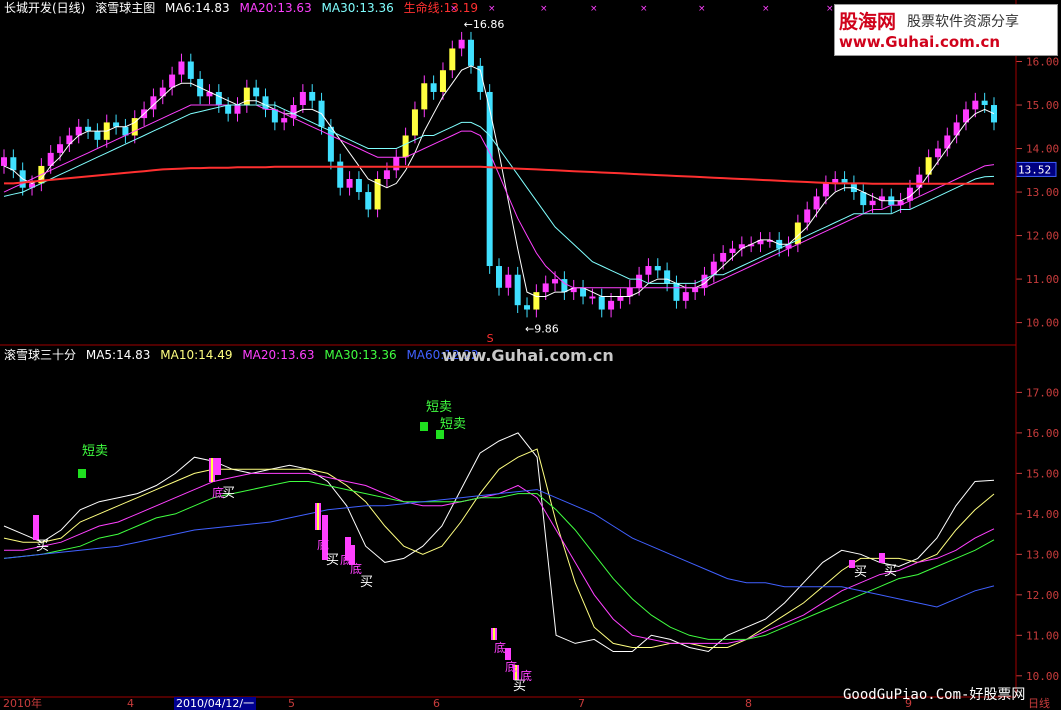  What do you see at coordinates (125, 8) in the screenshot?
I see `legend-item: 滚雪球主图` at bounding box center [125, 8].